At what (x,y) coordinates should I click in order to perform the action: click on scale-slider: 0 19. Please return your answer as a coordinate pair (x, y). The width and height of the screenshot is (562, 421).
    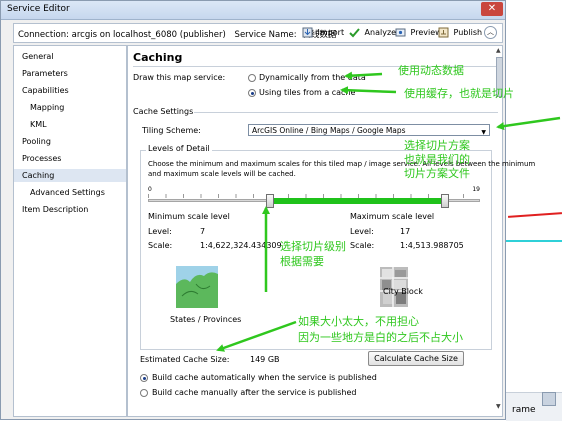
    Looking at the image, I should click on (314, 199).